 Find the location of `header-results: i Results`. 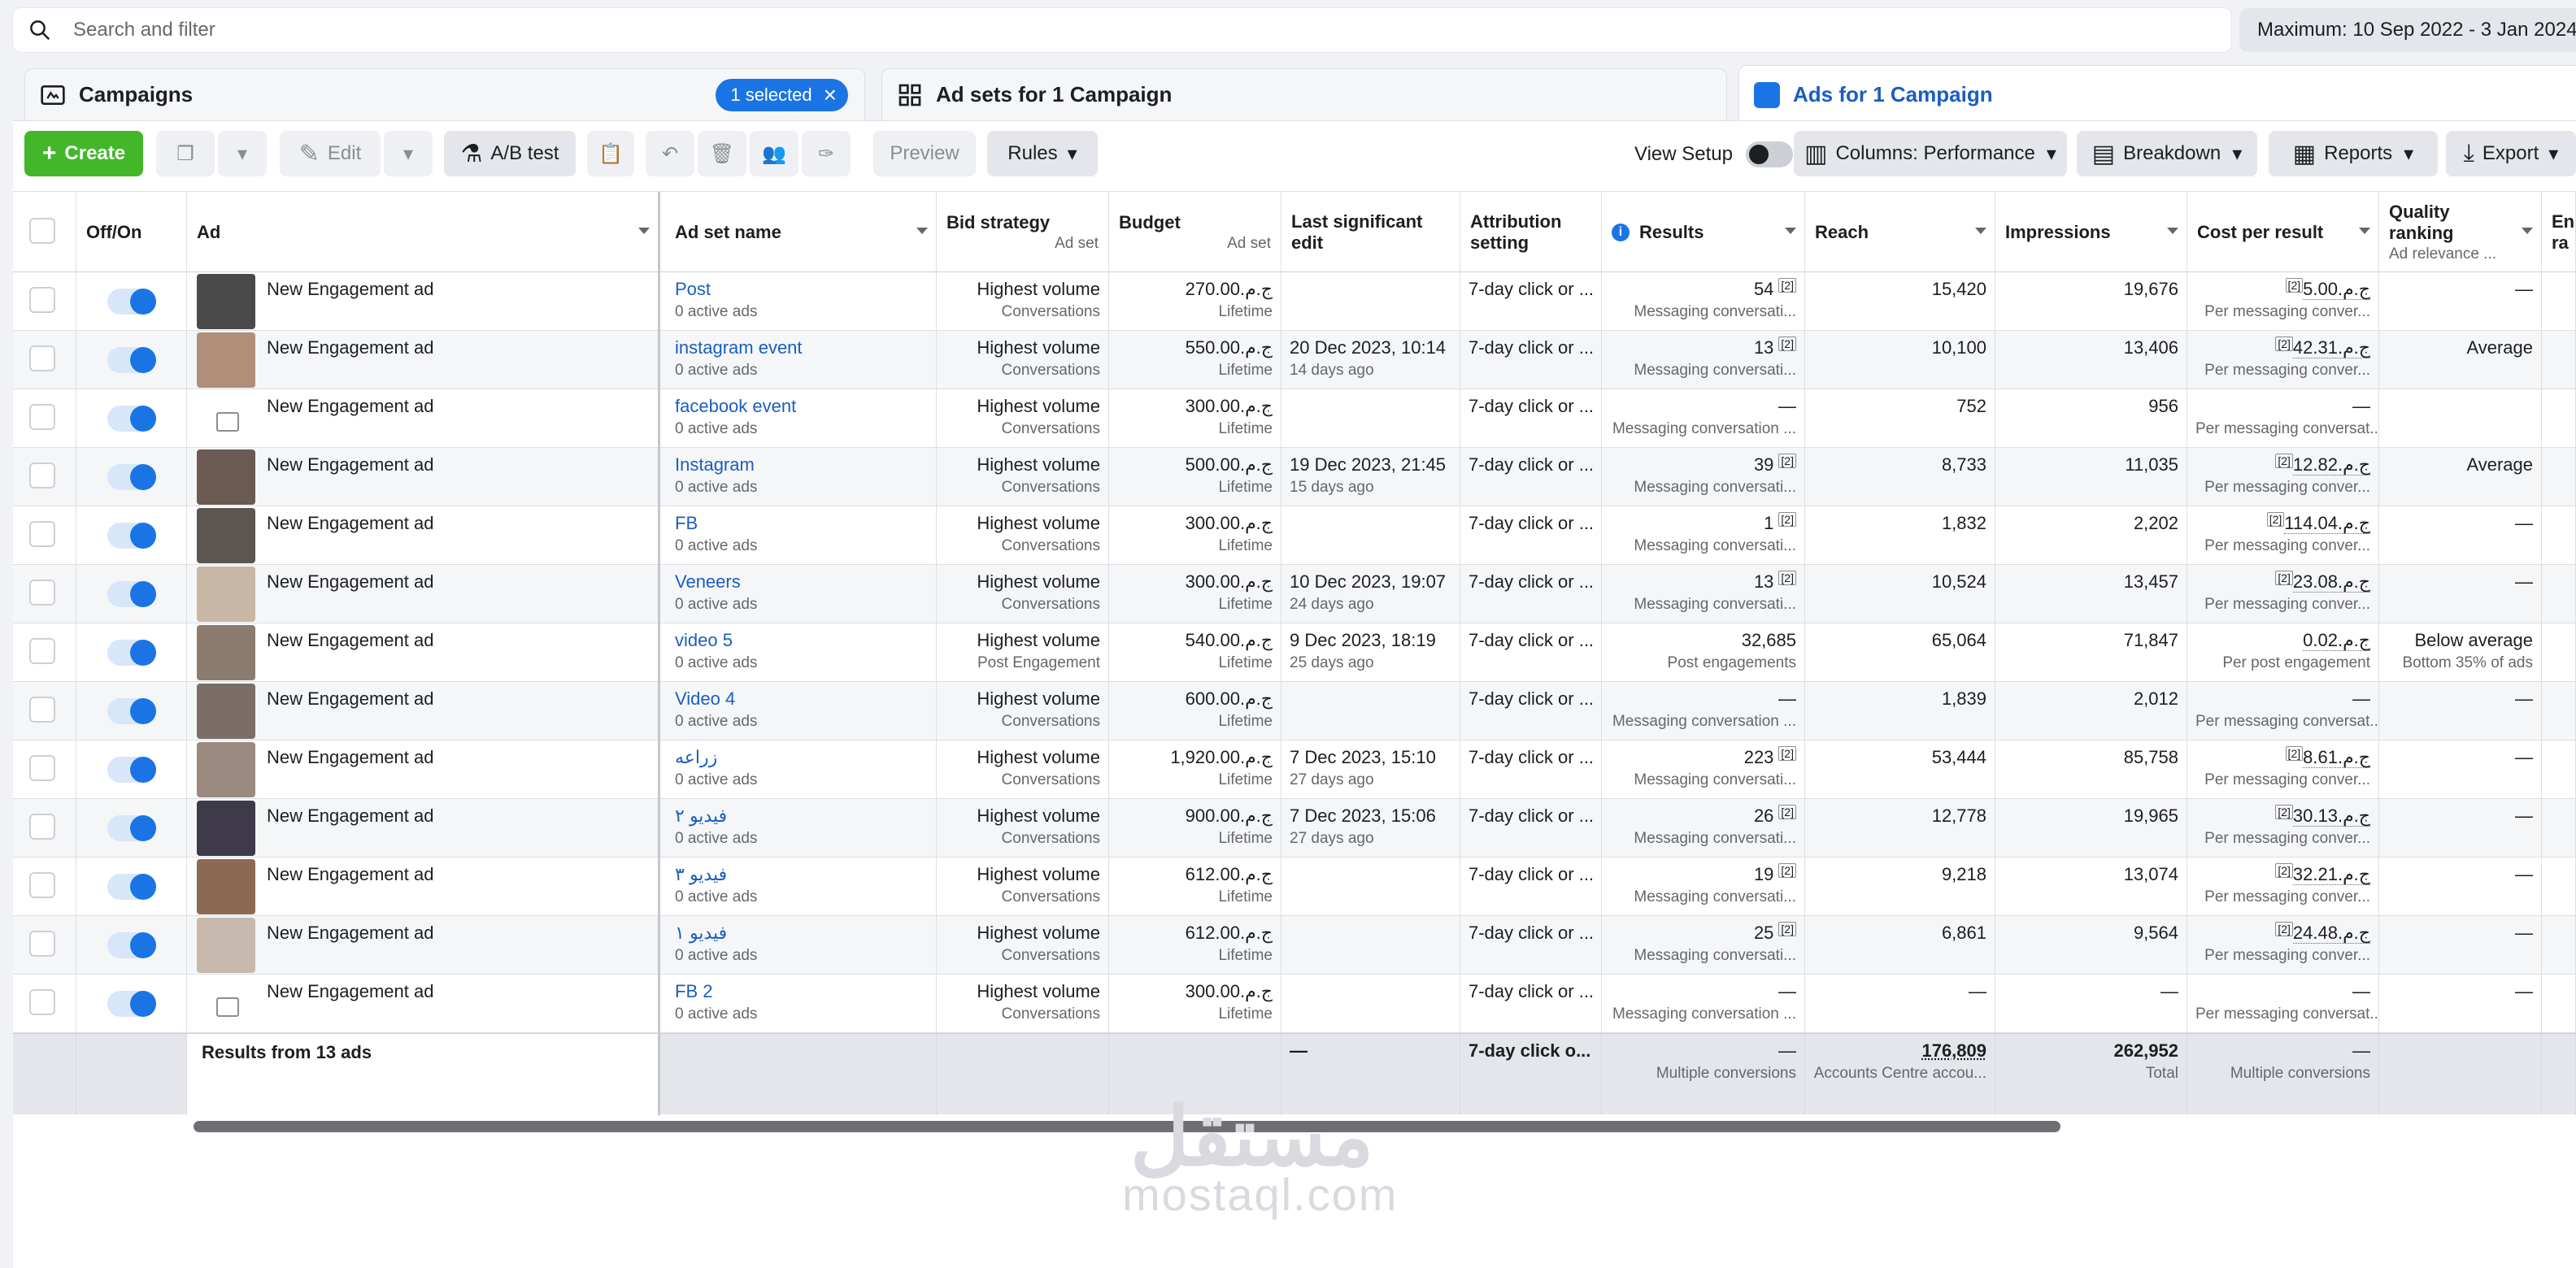

header-results: i Results is located at coordinates (1703, 232).